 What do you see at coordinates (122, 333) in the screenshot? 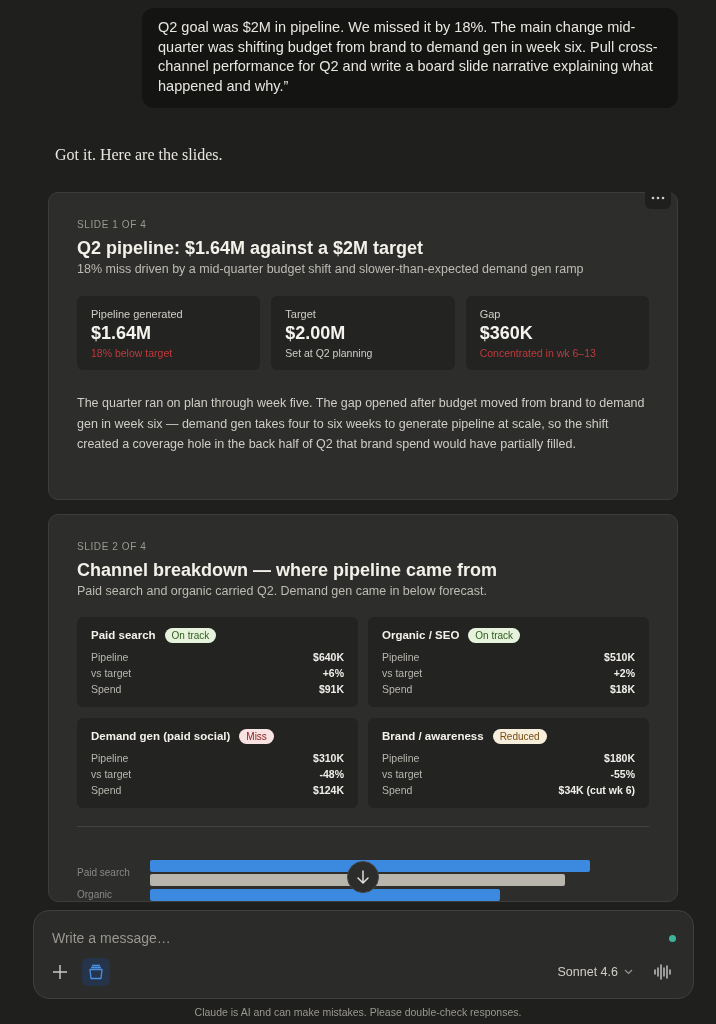
I see `metric-value: $1.64M` at bounding box center [122, 333].